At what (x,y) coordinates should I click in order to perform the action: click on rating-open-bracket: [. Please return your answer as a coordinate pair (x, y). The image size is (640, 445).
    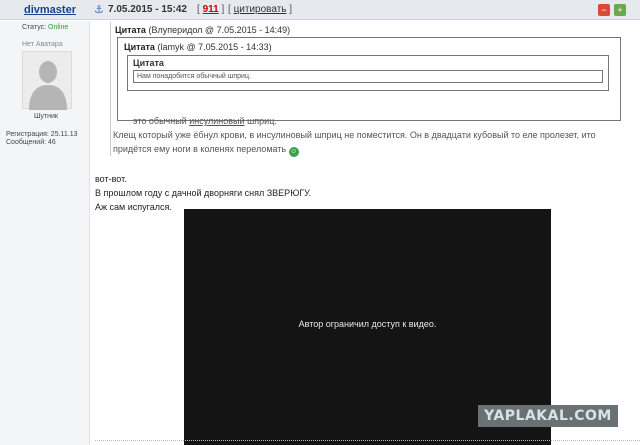
    Looking at the image, I should click on (198, 9).